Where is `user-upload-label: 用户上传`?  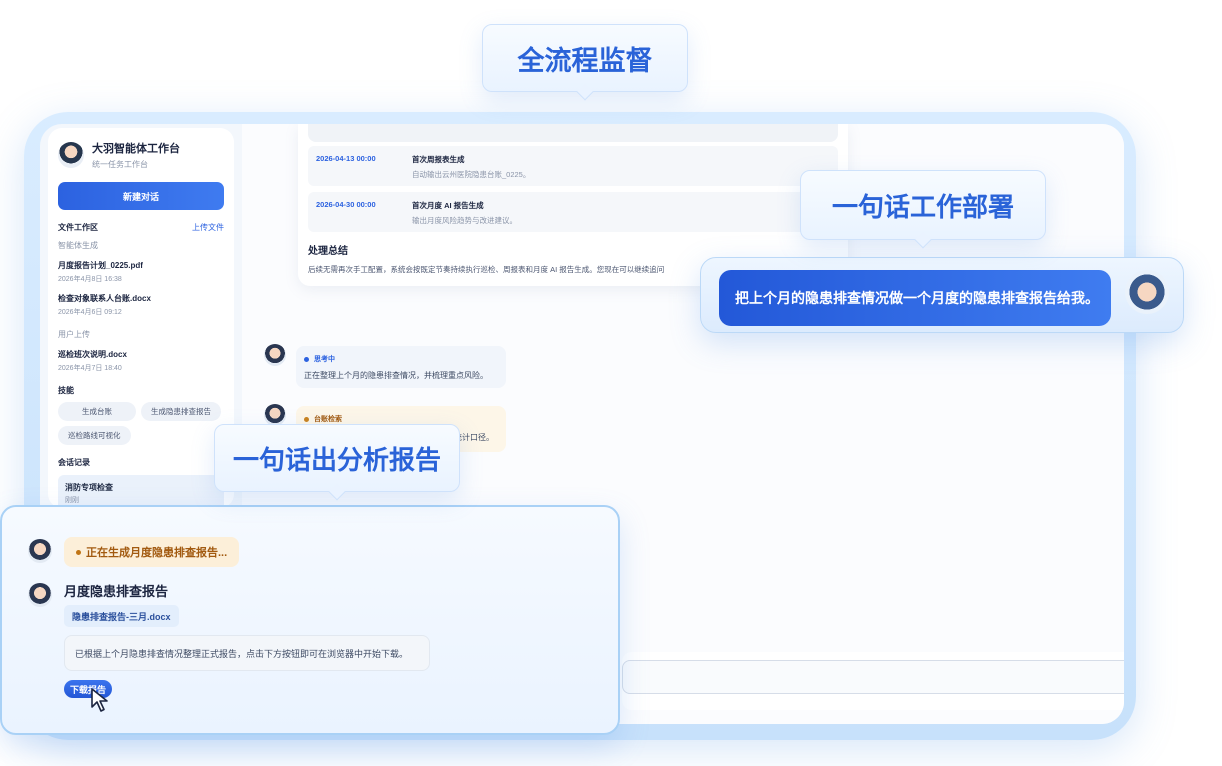
user-upload-label: 用户上传 is located at coordinates (74, 334).